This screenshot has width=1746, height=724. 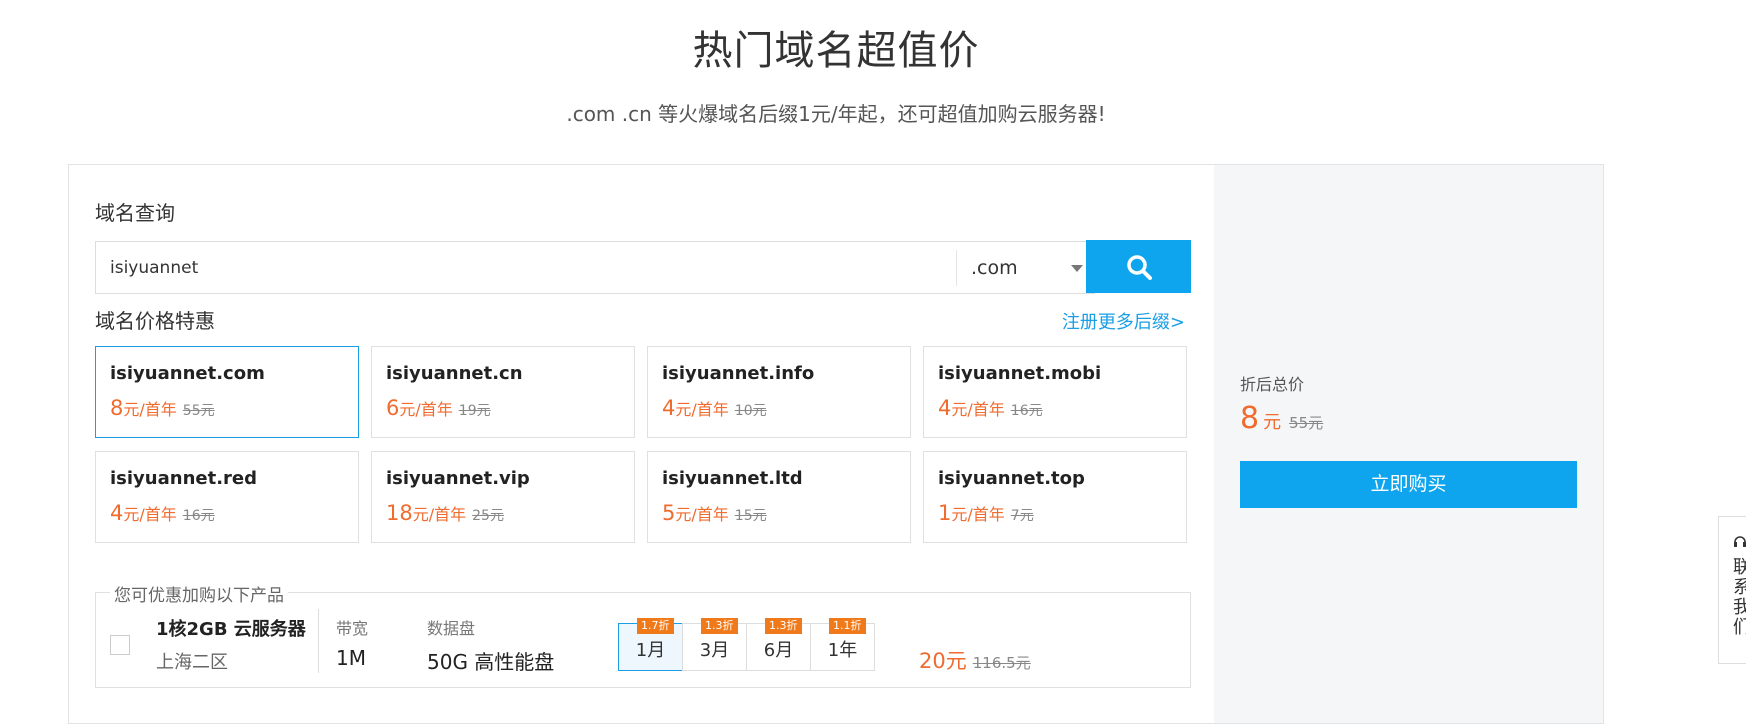 I want to click on disk-value: 50G 高性能盘, so click(x=491, y=662).